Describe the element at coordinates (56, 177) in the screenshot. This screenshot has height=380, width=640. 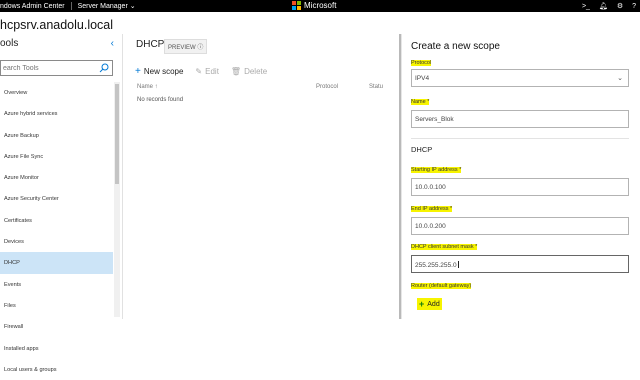
I see `tool-item-azure-monitor: Azure Monitor` at that location.